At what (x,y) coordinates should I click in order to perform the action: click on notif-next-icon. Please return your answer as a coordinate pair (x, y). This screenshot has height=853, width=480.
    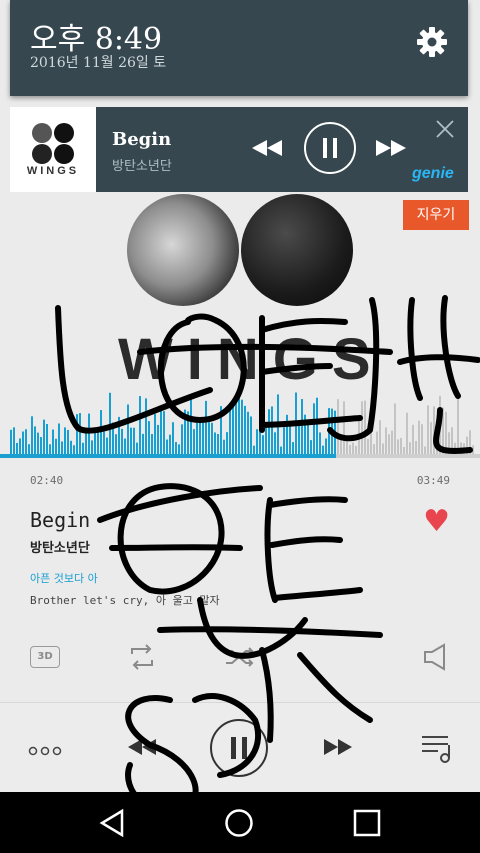
    Looking at the image, I should click on (391, 150).